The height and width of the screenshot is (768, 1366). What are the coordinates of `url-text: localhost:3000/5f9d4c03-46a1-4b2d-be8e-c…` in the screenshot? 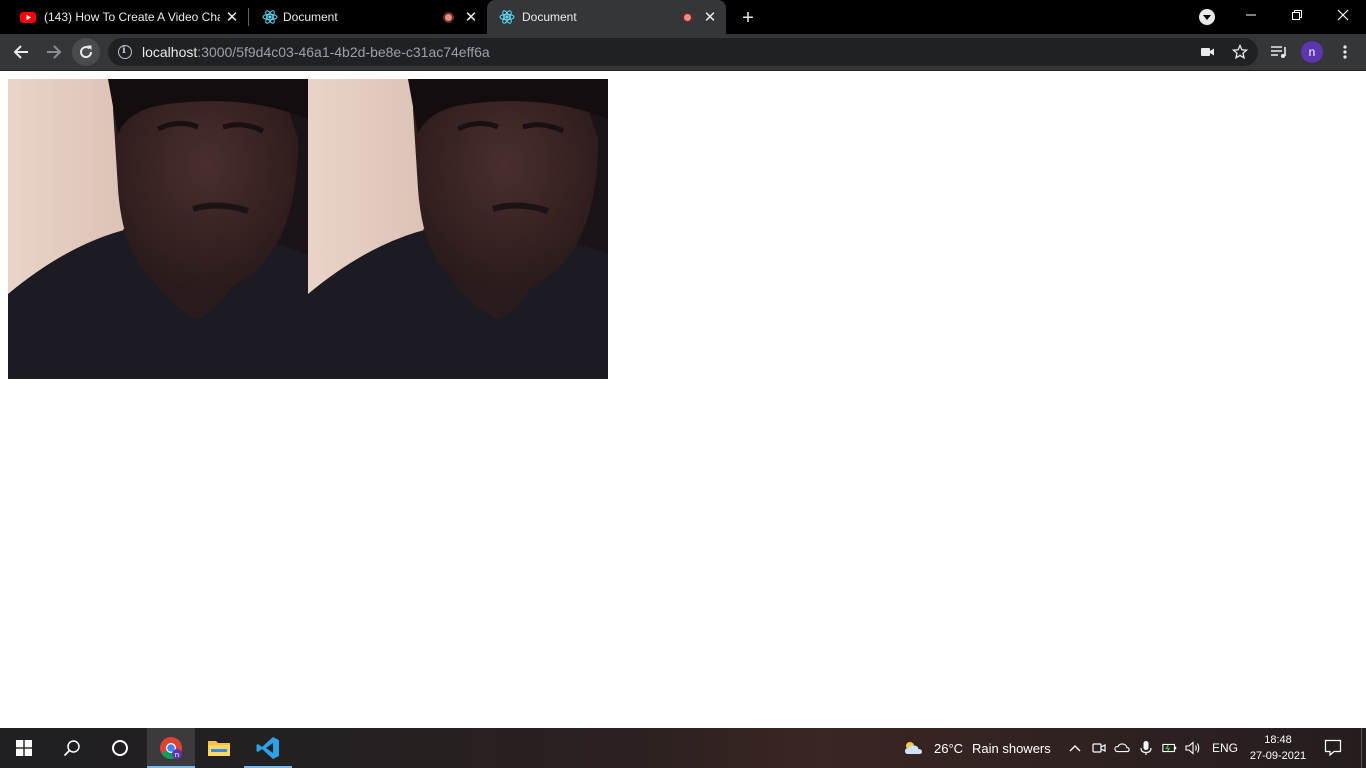 It's located at (316, 52).